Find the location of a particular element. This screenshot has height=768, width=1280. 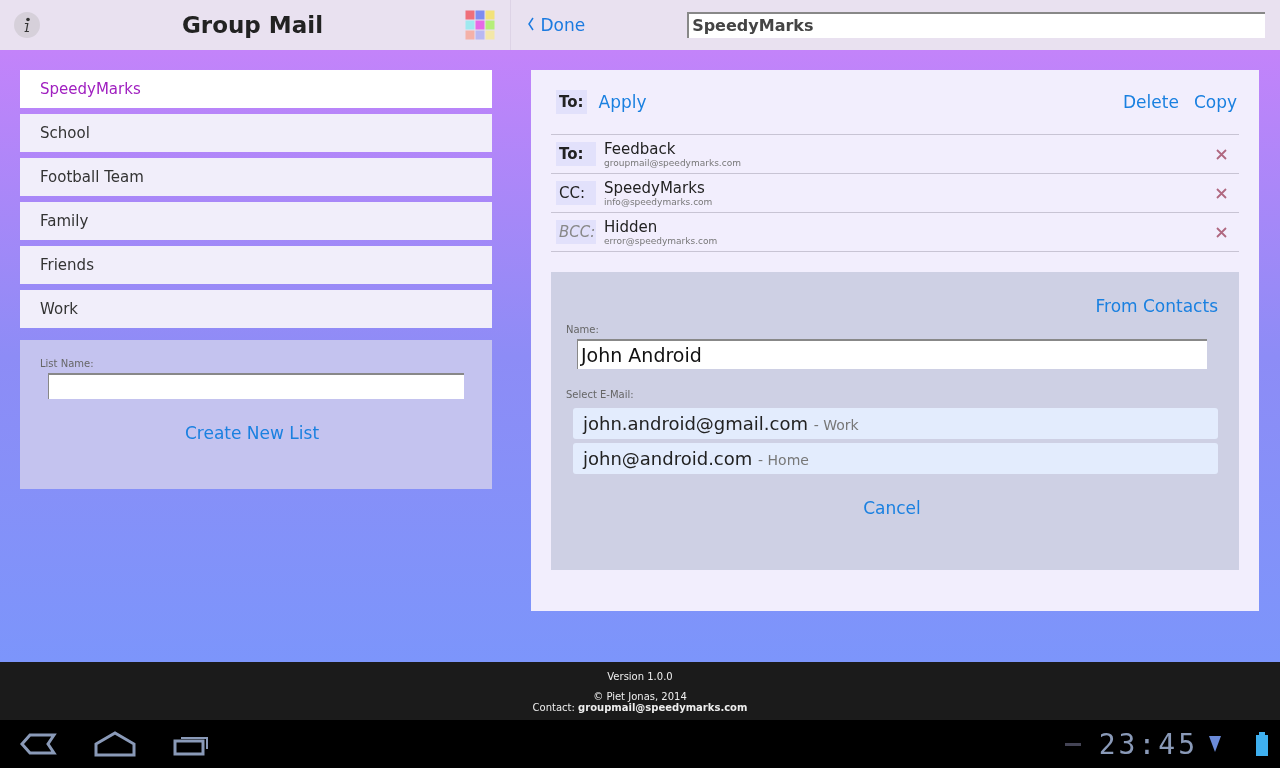

field-label: Select E-Mail: is located at coordinates (600, 394).